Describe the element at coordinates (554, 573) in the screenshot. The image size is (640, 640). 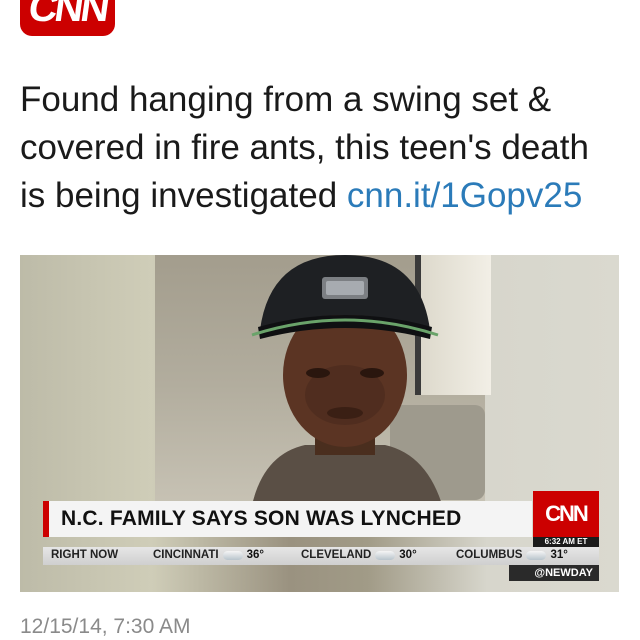
I see `show-tag: @NEWDAY` at that location.